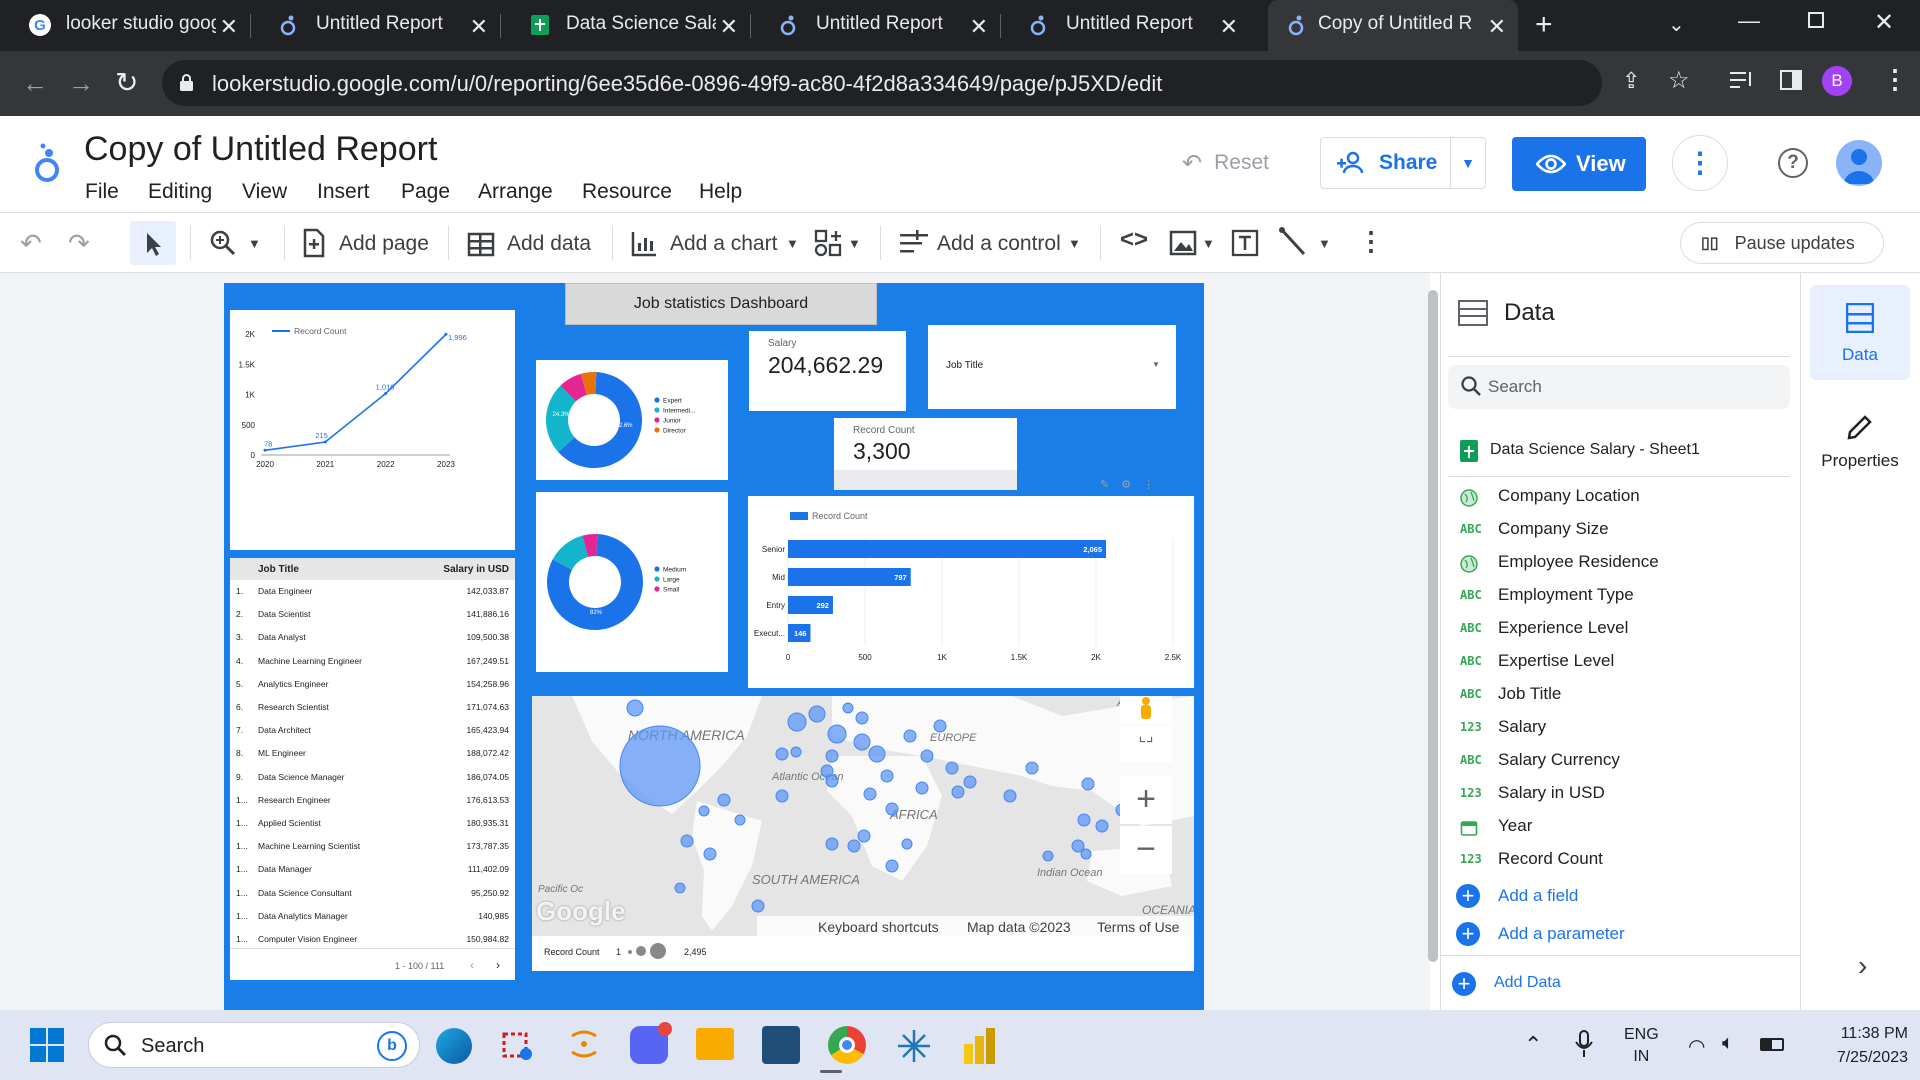 The image size is (1920, 1080). I want to click on language-indicator: ENG IN, so click(1641, 1046).